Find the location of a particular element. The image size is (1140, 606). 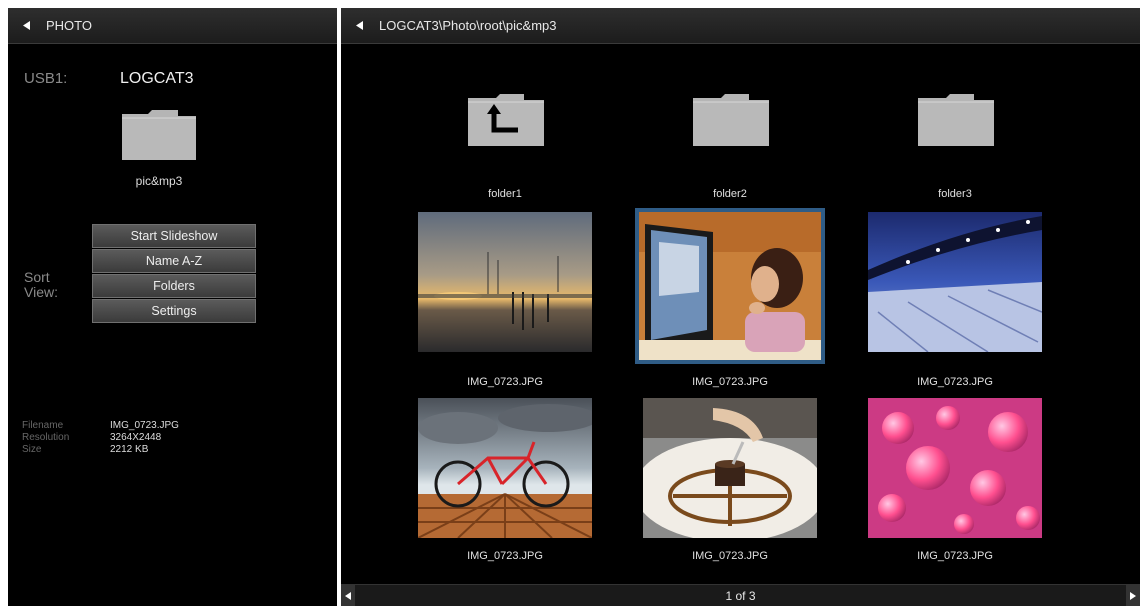

pager-bar: 1 of 3 is located at coordinates (740, 595).